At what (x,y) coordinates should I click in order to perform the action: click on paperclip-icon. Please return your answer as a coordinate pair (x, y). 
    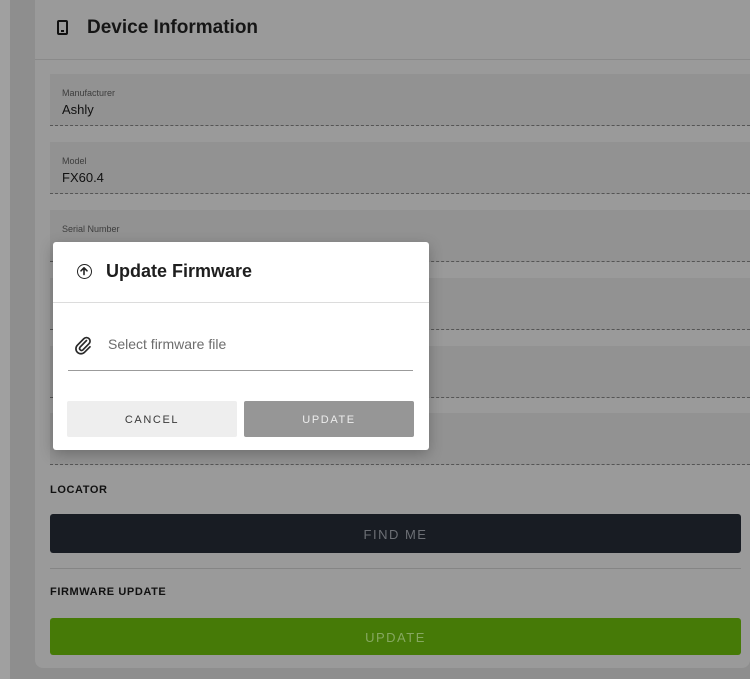
    Looking at the image, I should click on (83, 347).